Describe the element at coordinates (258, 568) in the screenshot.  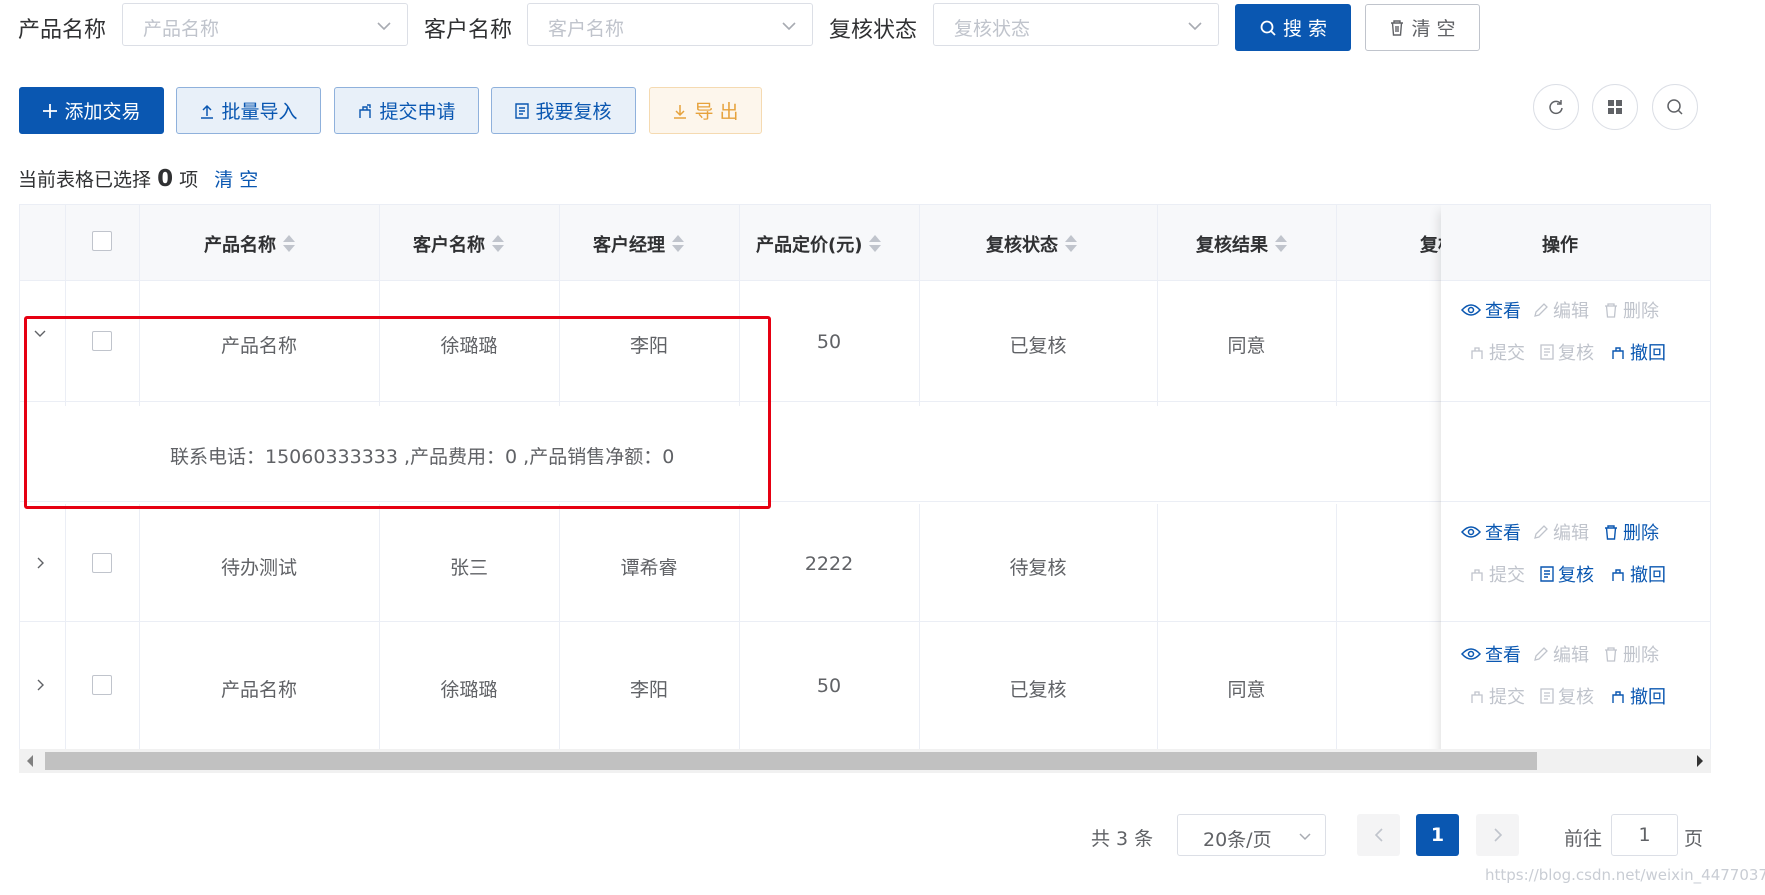
I see `row-product-name: 待办测试` at that location.